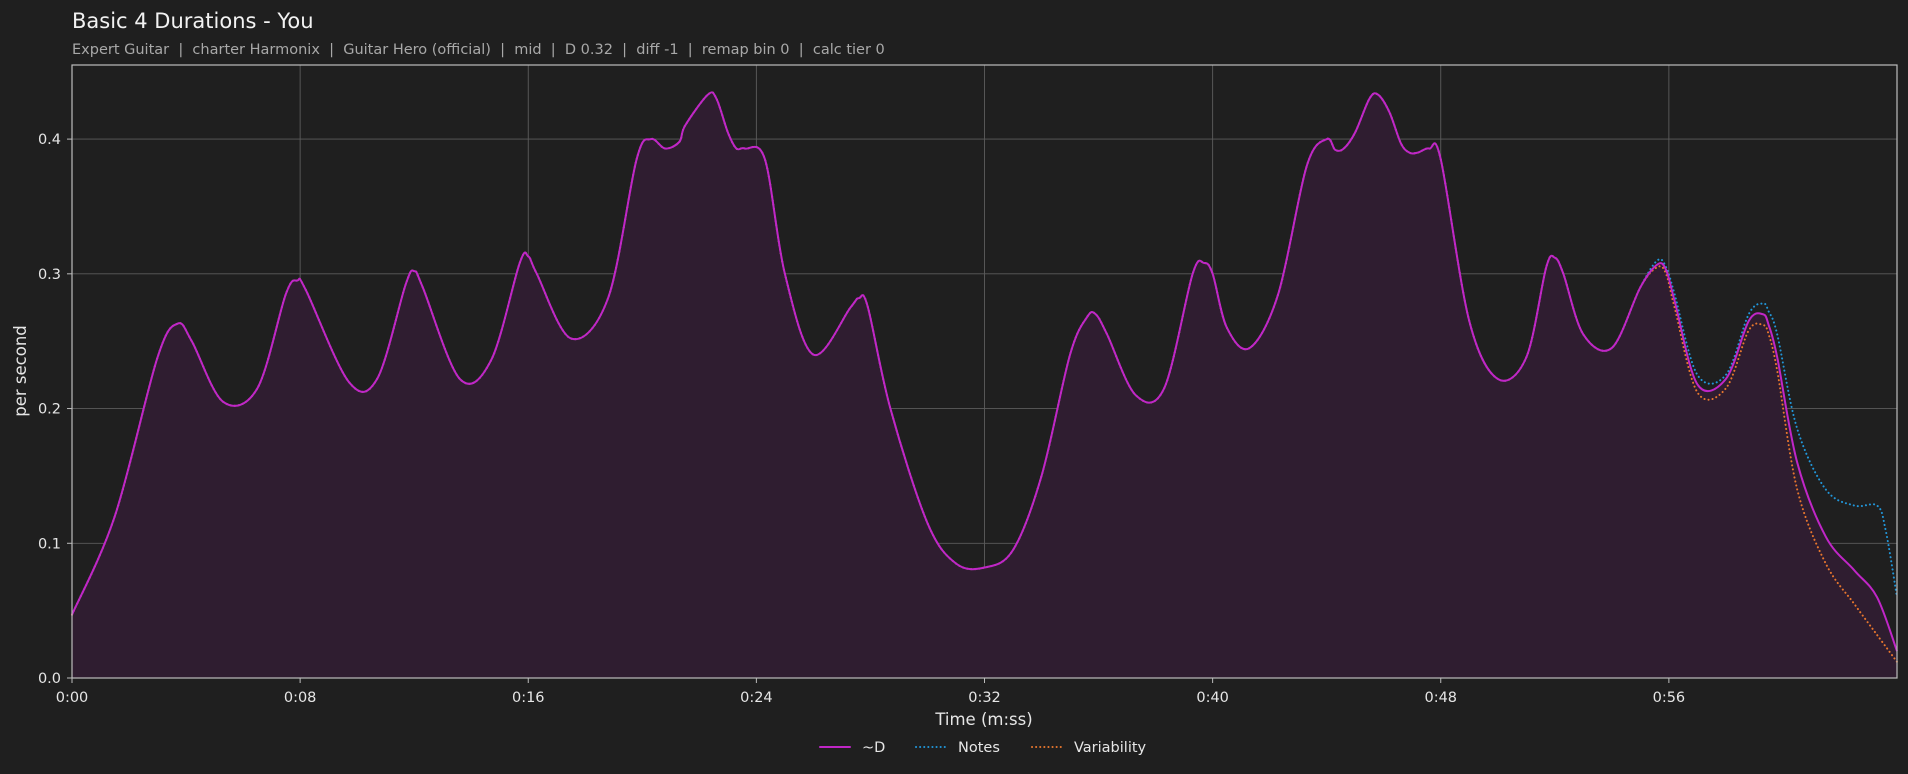 This screenshot has width=1908, height=774. I want to click on x-axis-label: Time (m:ss), so click(983, 719).